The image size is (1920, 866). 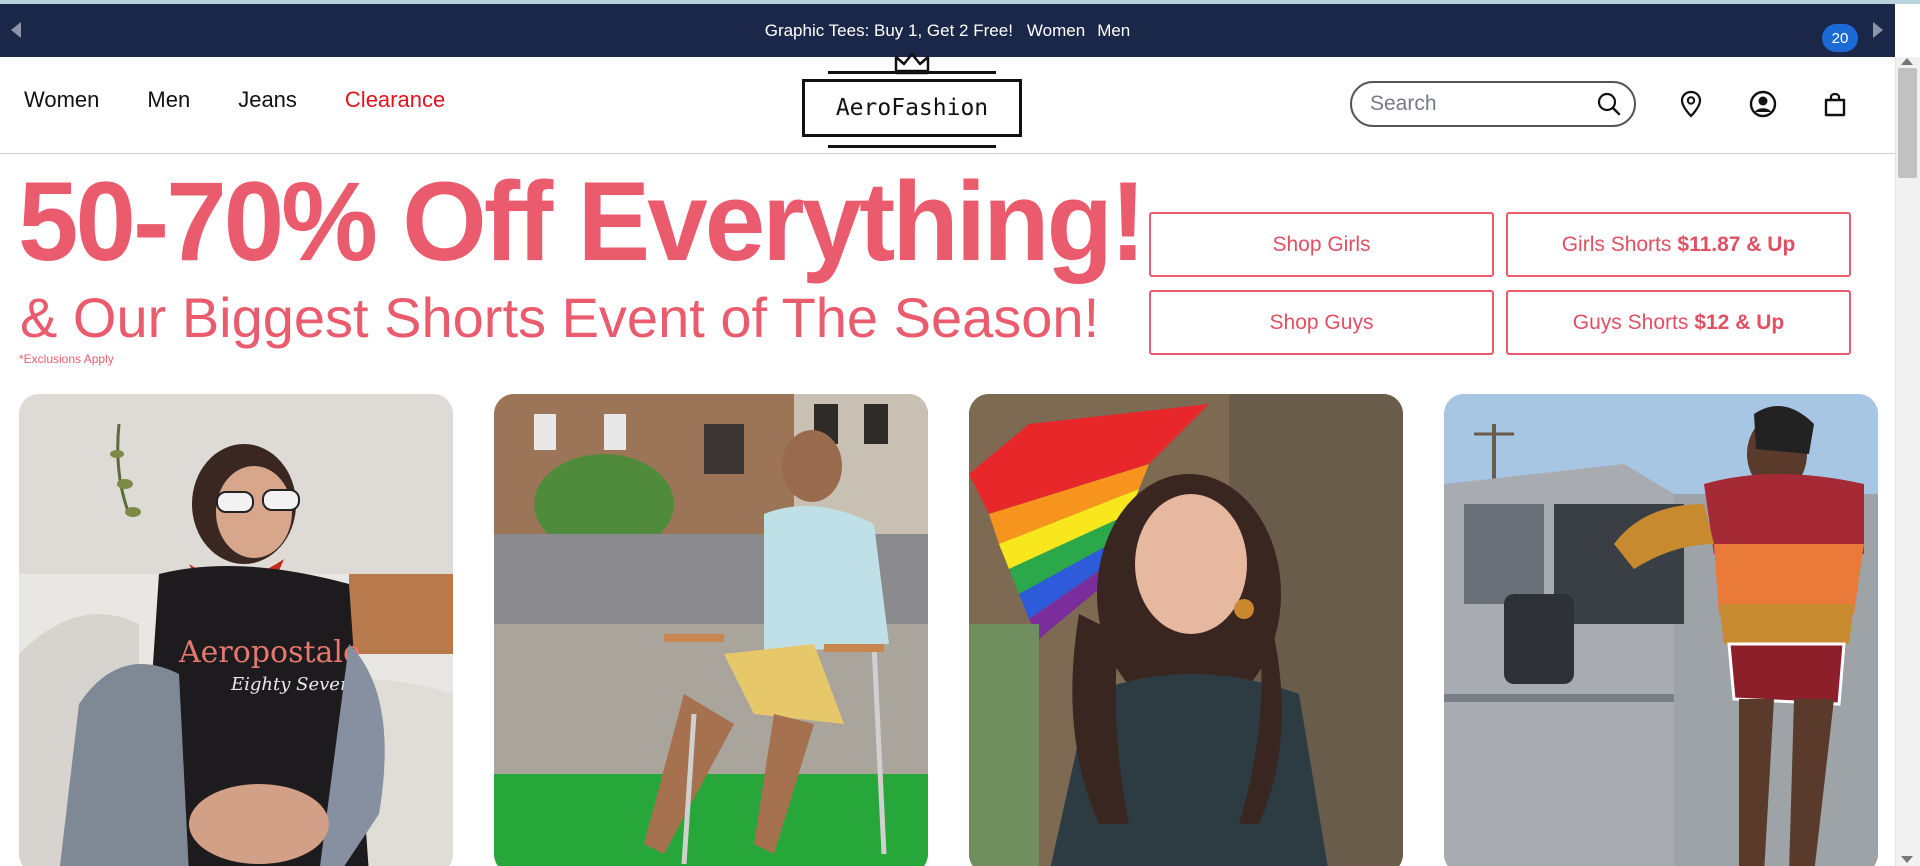 I want to click on account-button, so click(x=1763, y=104).